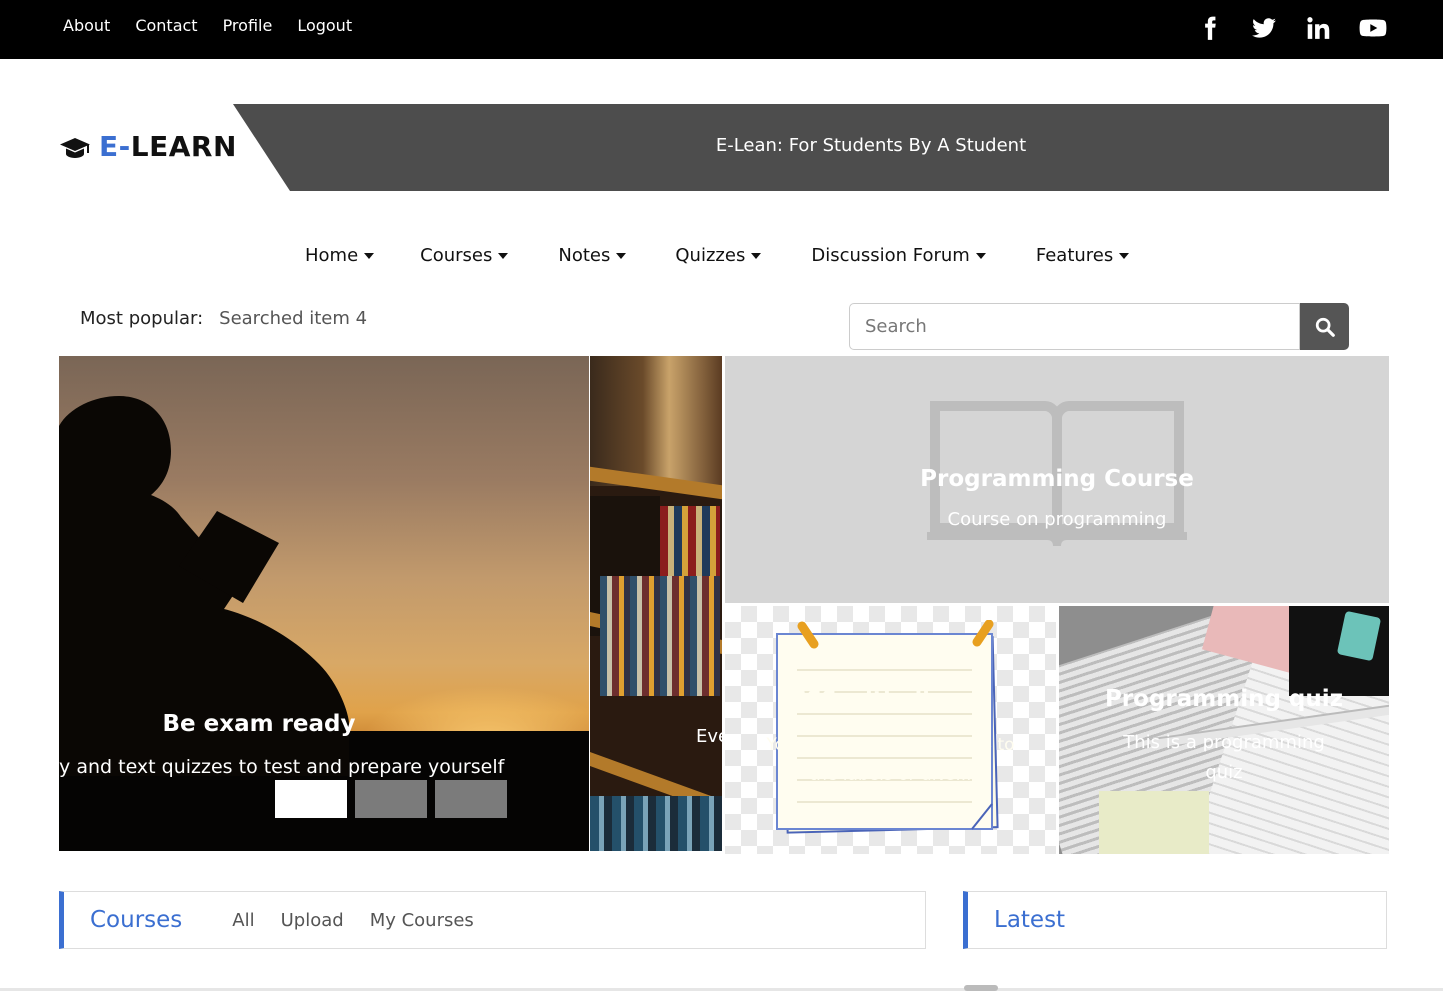 The height and width of the screenshot is (991, 1443). Describe the element at coordinates (324, 25) in the screenshot. I see `top-nav-logout: Logout` at that location.